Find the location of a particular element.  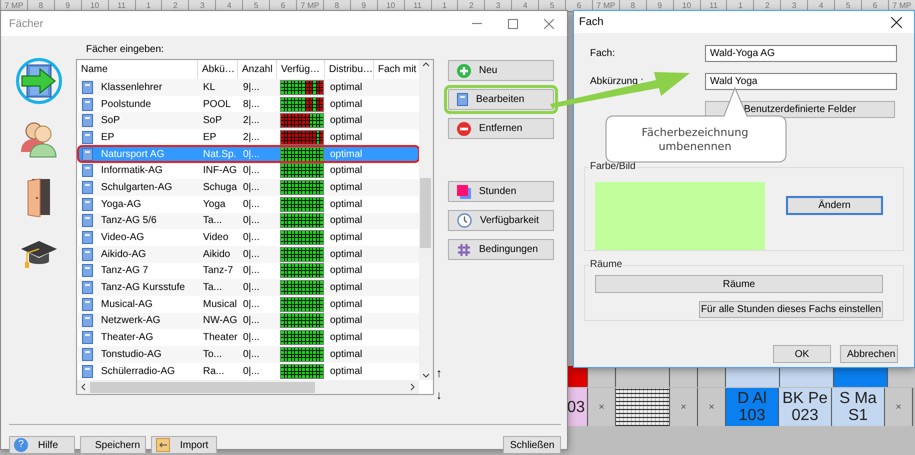

action-button: Neu is located at coordinates (501, 70).